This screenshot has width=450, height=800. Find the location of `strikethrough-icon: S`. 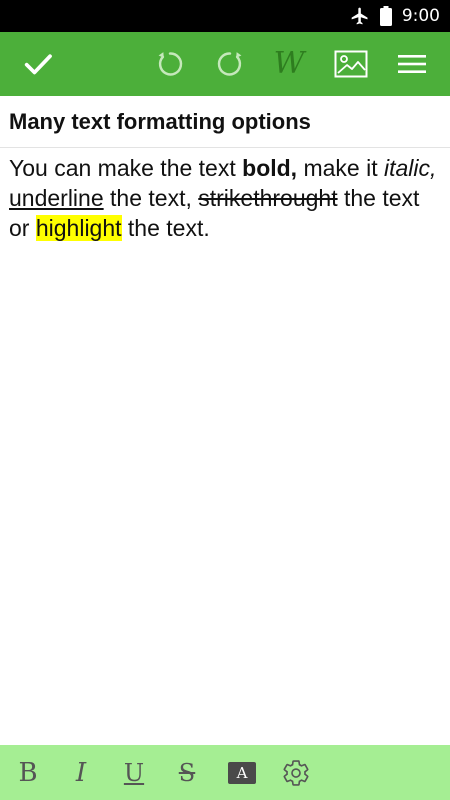

strikethrough-icon: S is located at coordinates (187, 772).